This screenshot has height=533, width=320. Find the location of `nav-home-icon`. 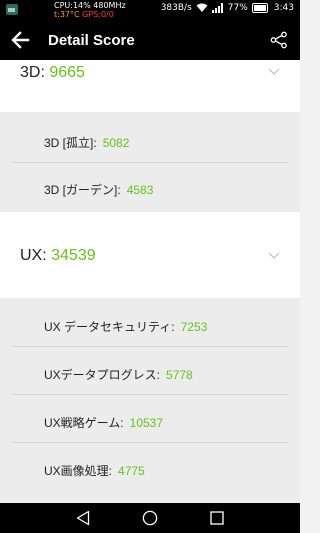

nav-home-icon is located at coordinates (150, 518).